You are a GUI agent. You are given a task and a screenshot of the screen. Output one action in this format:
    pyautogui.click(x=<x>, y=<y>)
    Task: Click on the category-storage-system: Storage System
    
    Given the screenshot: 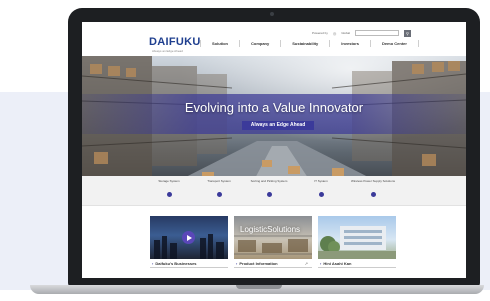 What is the action you would take?
    pyautogui.click(x=169, y=191)
    